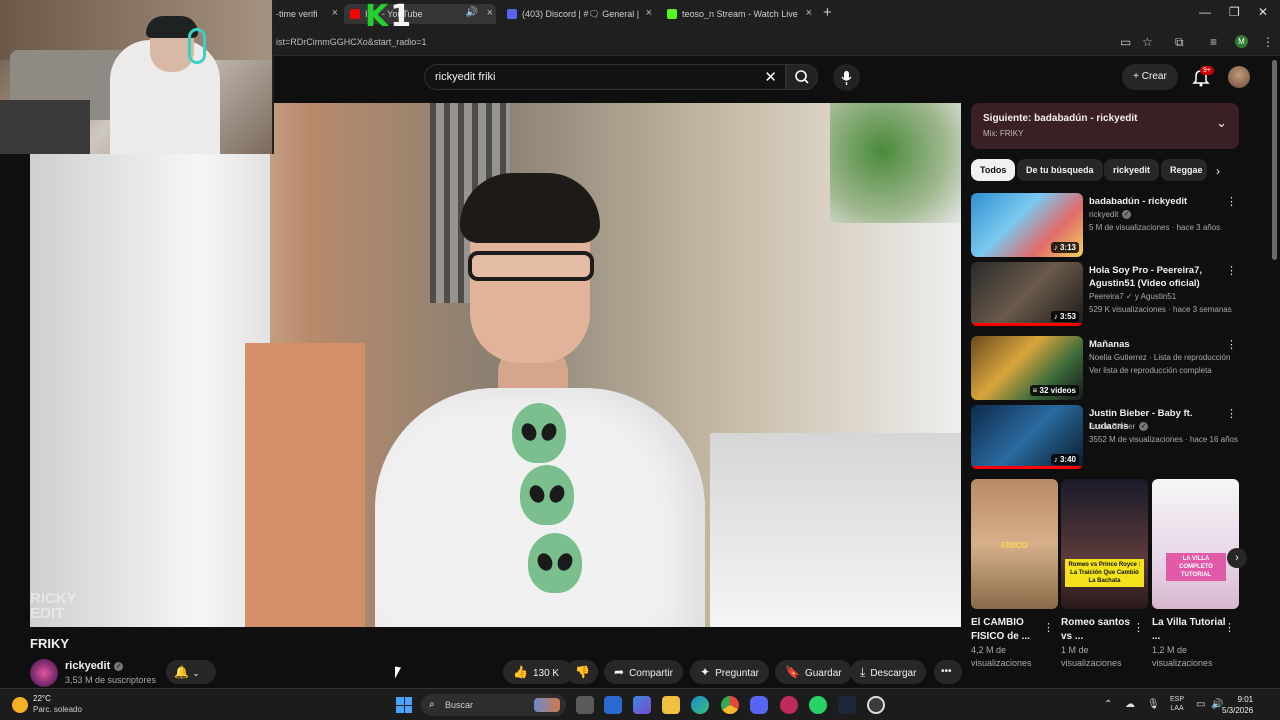  What do you see at coordinates (1274, 160) in the screenshot?
I see `page-scrollbar` at bounding box center [1274, 160].